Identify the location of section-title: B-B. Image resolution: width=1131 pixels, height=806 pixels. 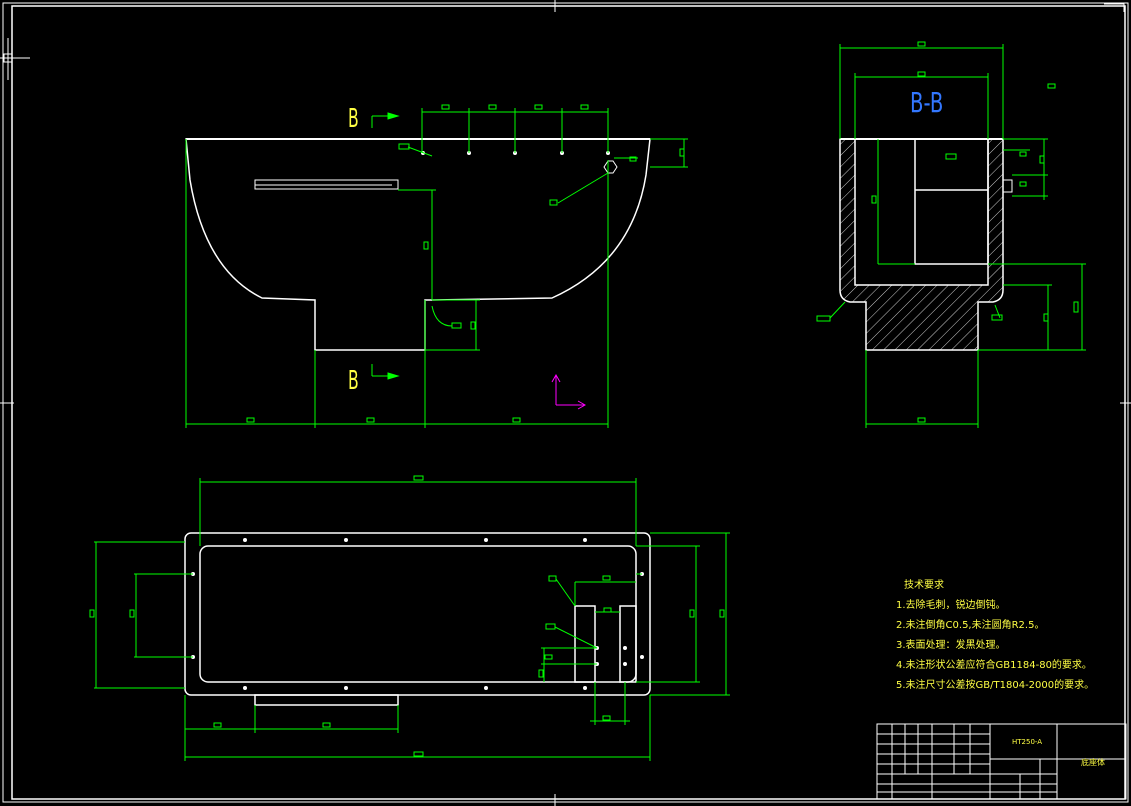
(927, 102).